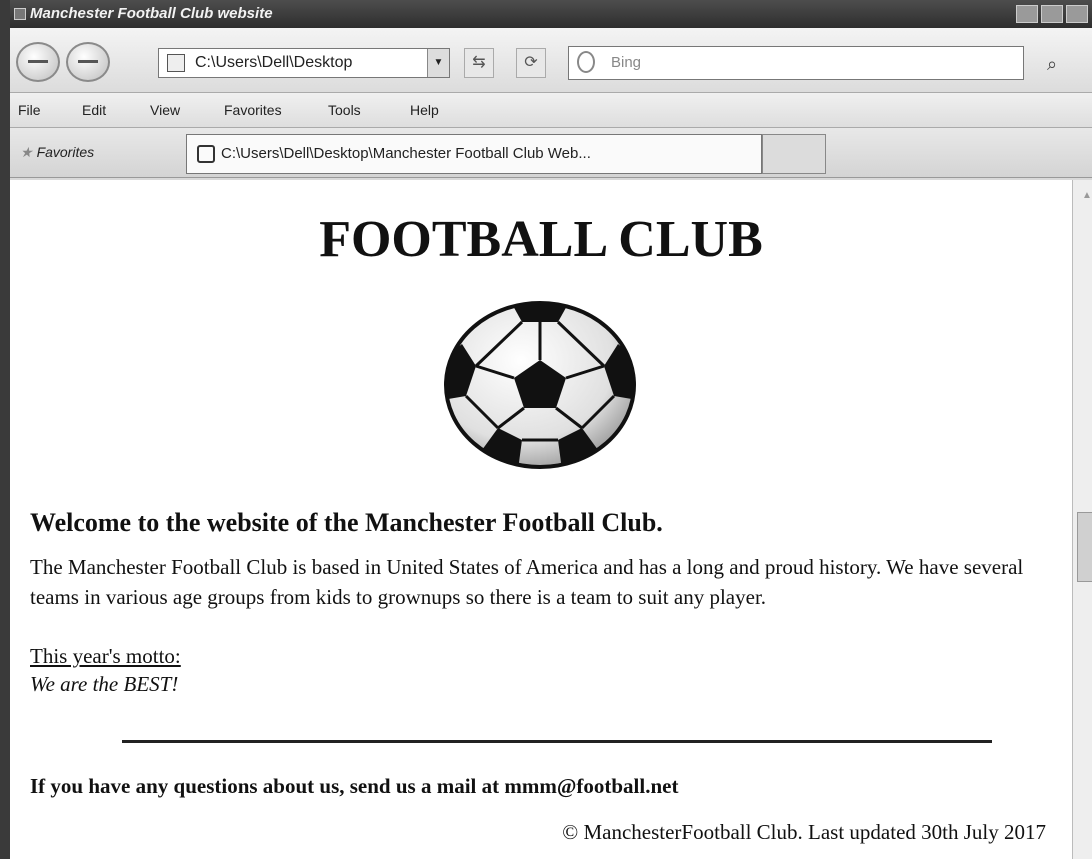 Image resolution: width=1092 pixels, height=859 pixels. Describe the element at coordinates (1052, 64) in the screenshot. I see `search-go-button: ⌕` at that location.